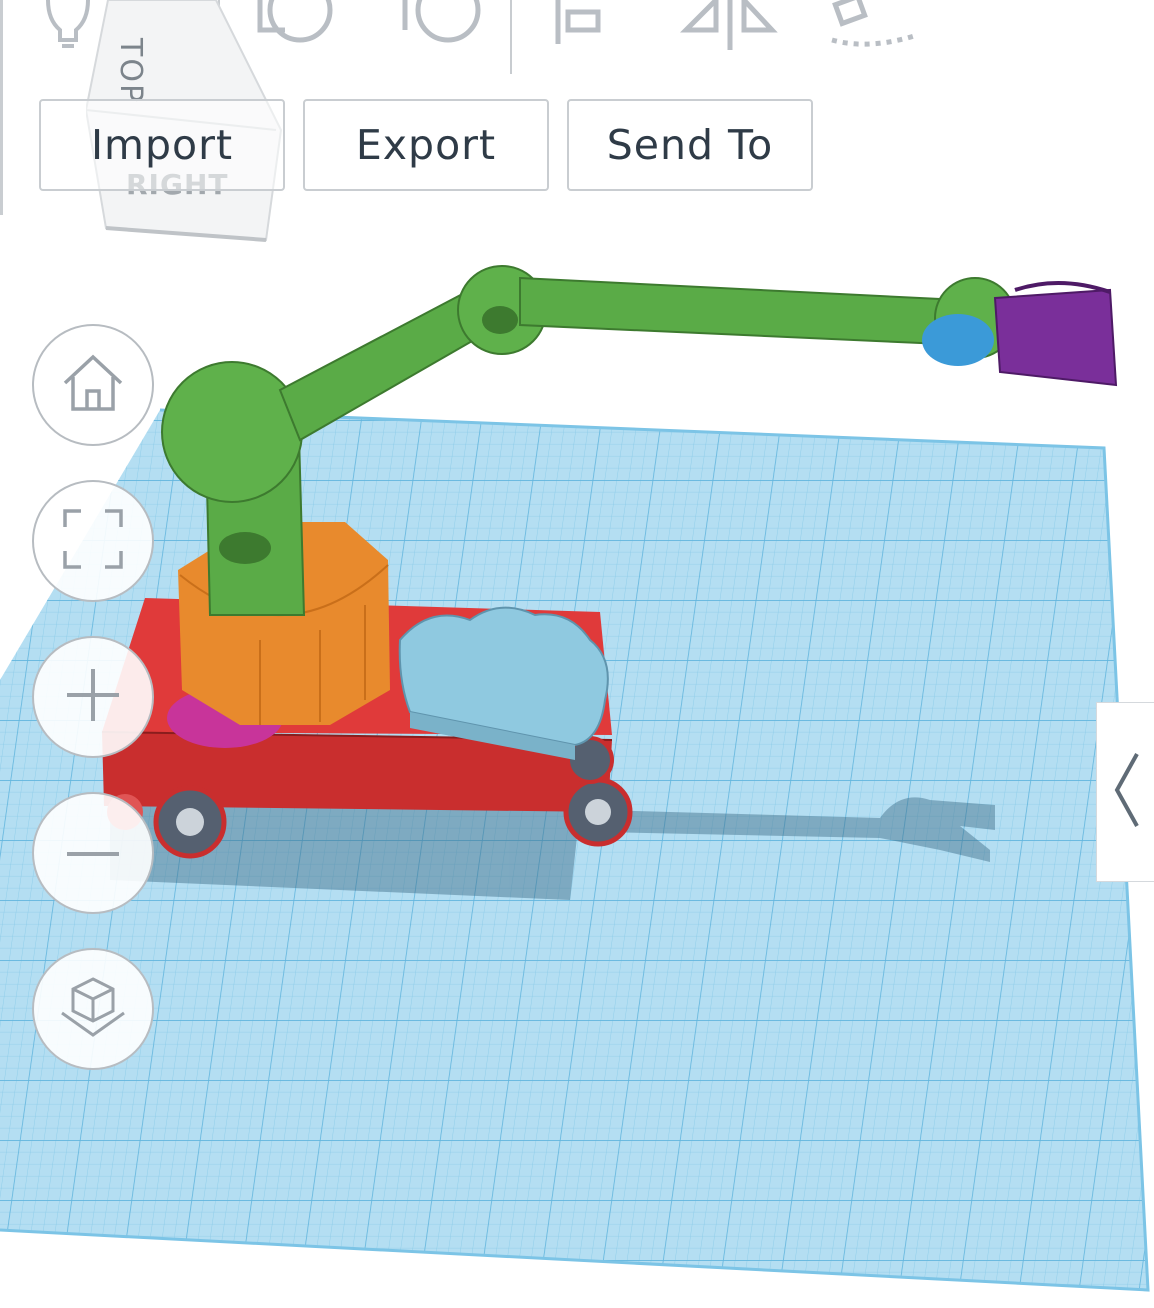  Describe the element at coordinates (582, 25) in the screenshot. I see `align-icon` at that location.